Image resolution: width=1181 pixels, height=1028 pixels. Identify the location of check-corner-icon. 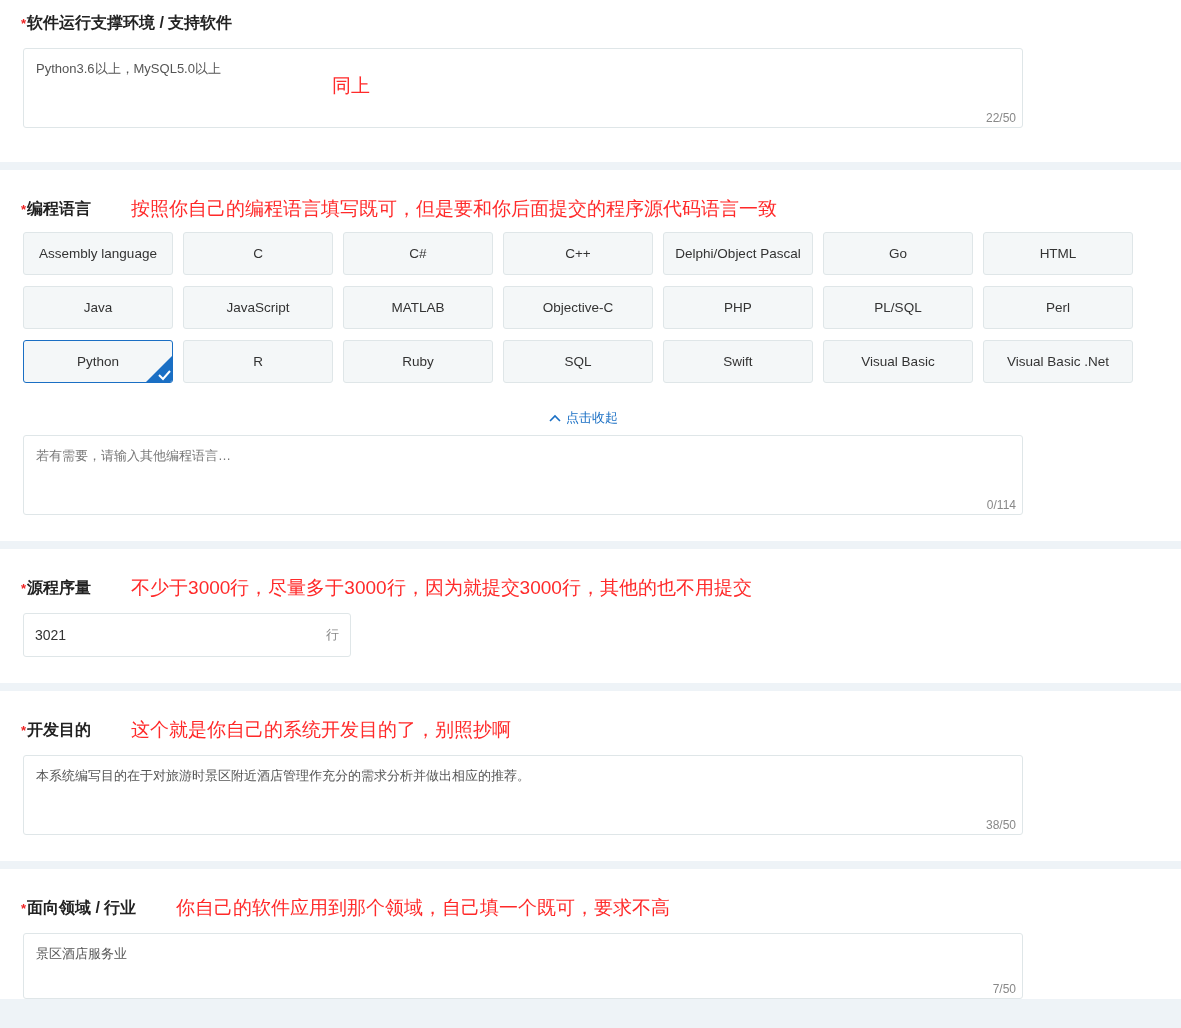
(159, 369).